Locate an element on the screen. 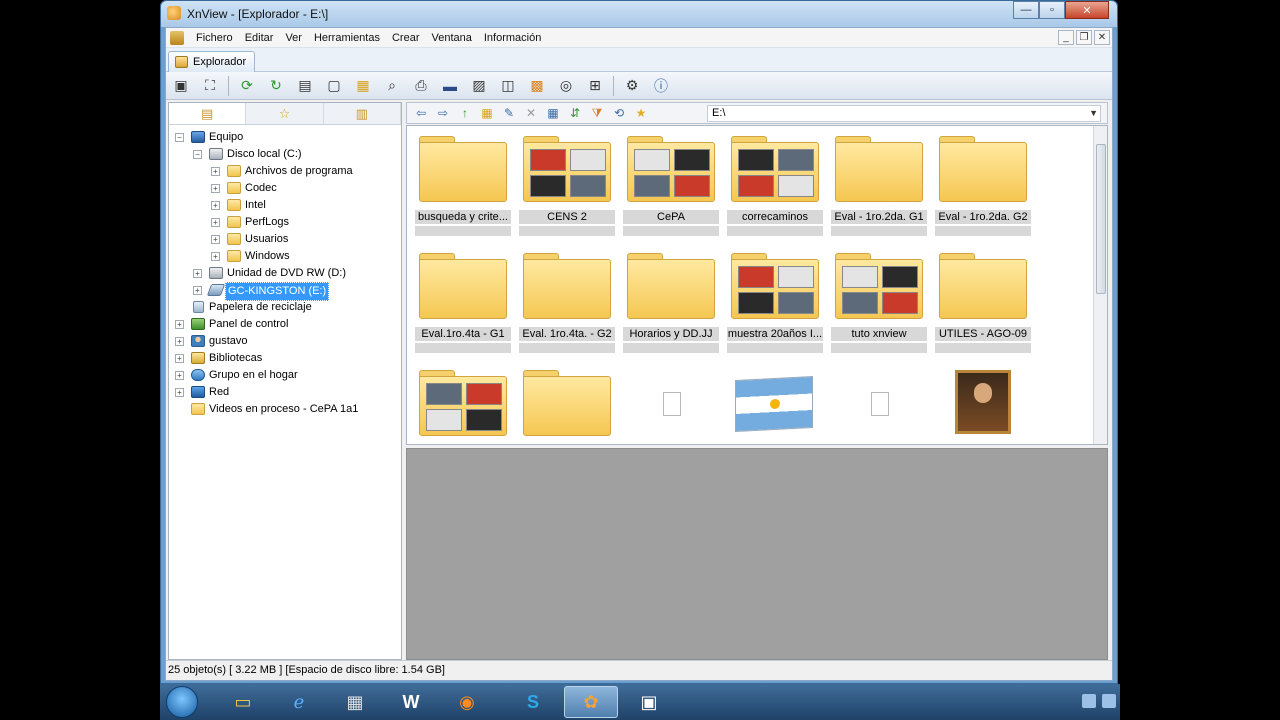  thumbnail-label: 1-10 webs is located at coordinates (671, 444).